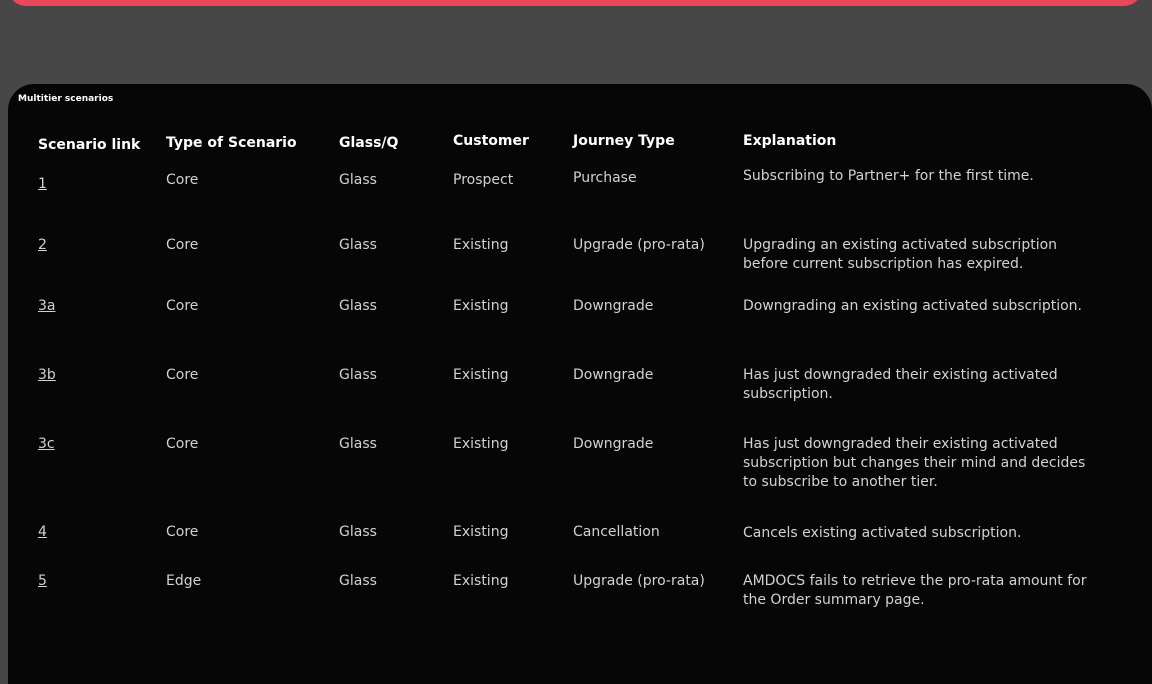  I want to click on journey-type-value: Purchase, so click(605, 178).